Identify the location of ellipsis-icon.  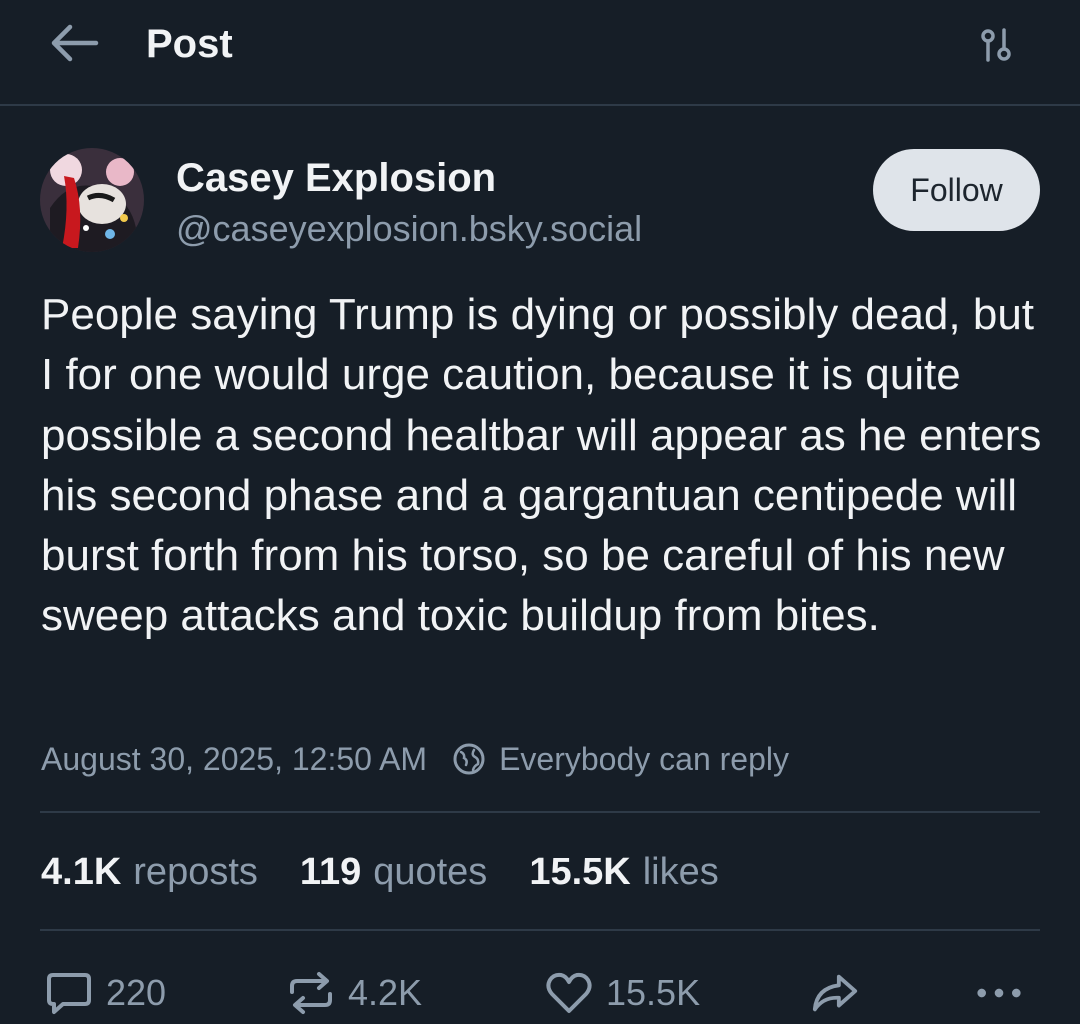
(999, 993).